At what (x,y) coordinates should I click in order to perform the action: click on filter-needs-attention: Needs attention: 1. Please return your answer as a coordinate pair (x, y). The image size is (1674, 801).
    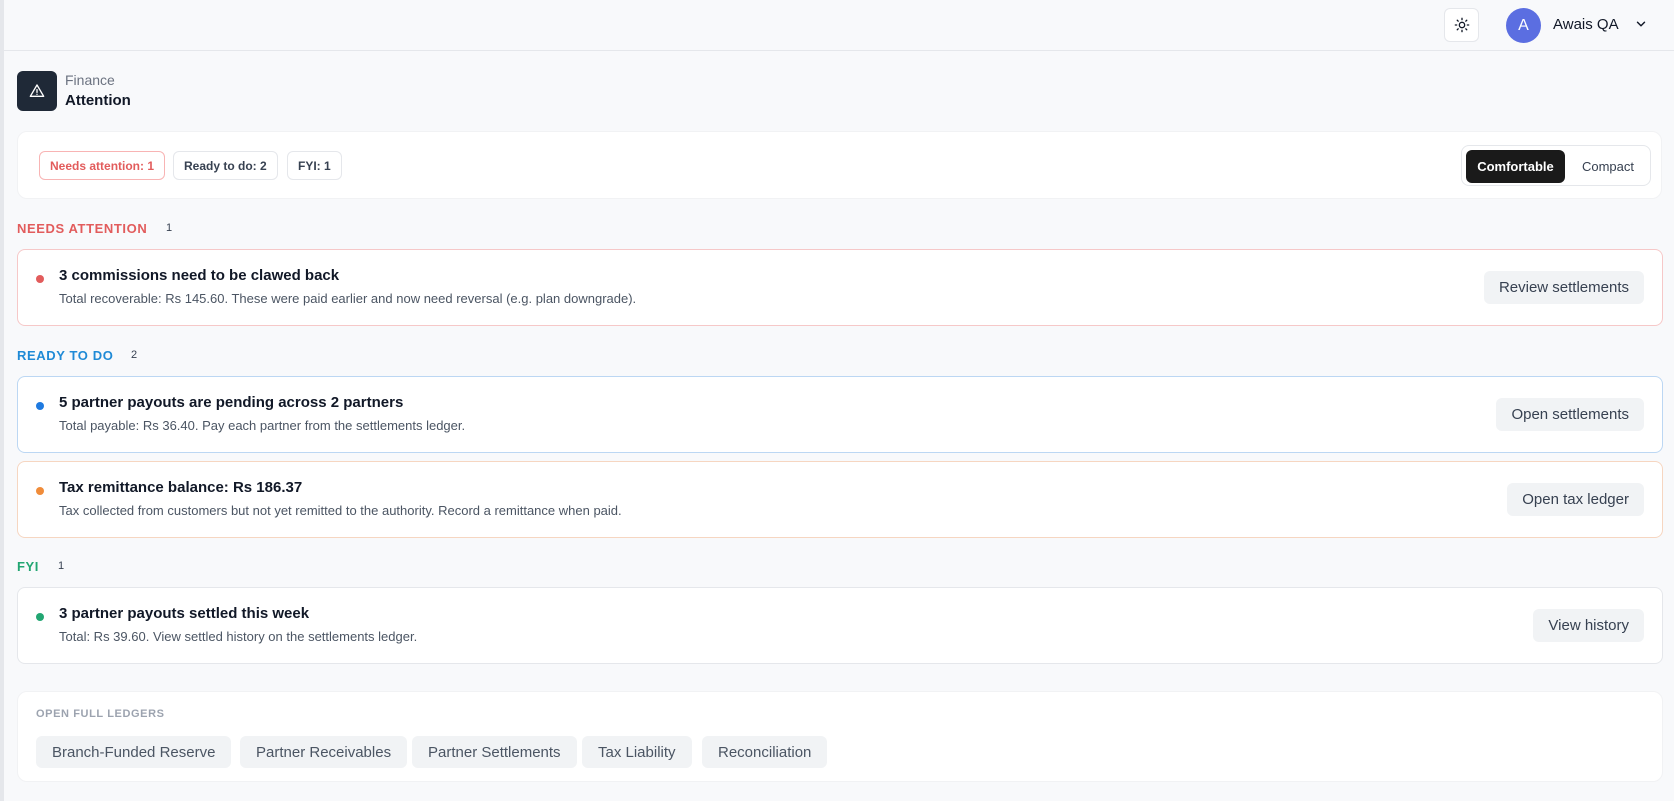
    Looking at the image, I should click on (102, 165).